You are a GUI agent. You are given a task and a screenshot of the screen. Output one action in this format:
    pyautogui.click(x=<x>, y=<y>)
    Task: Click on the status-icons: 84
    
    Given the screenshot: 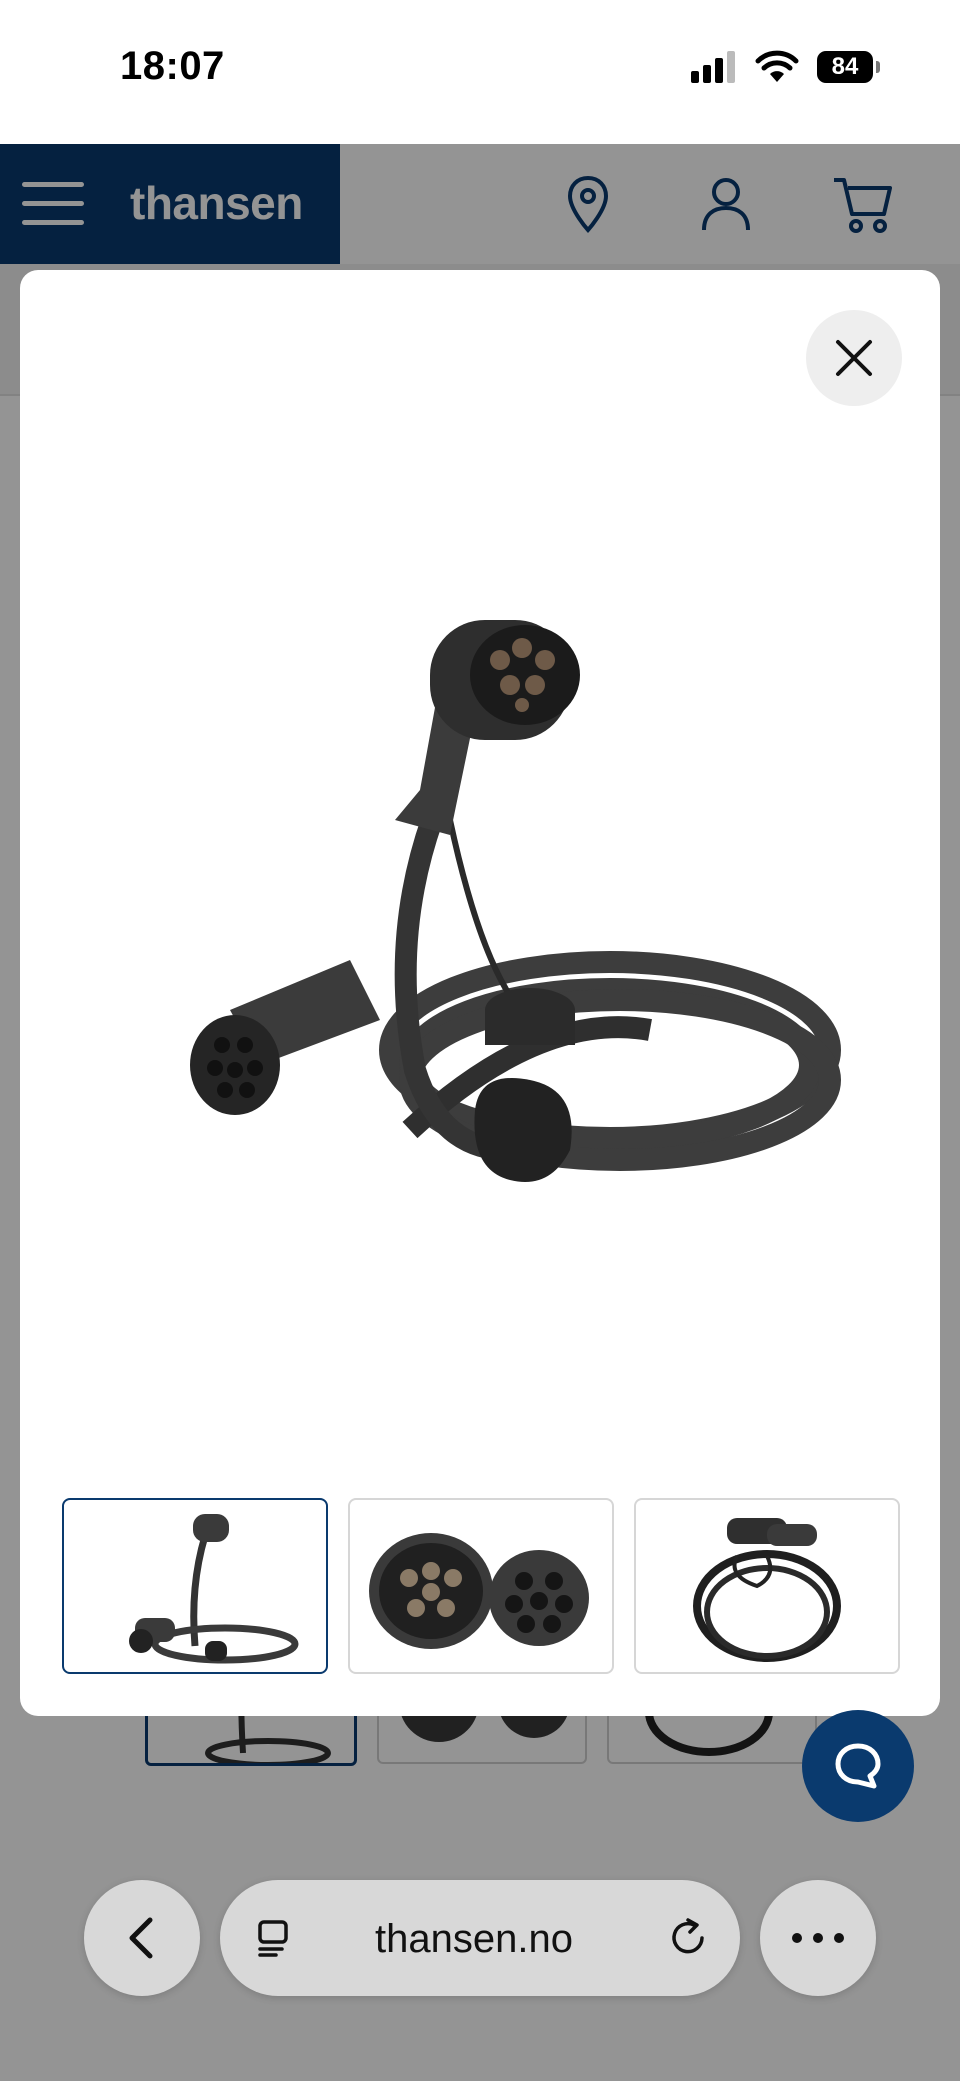 What is the action you would take?
    pyautogui.click(x=785, y=67)
    